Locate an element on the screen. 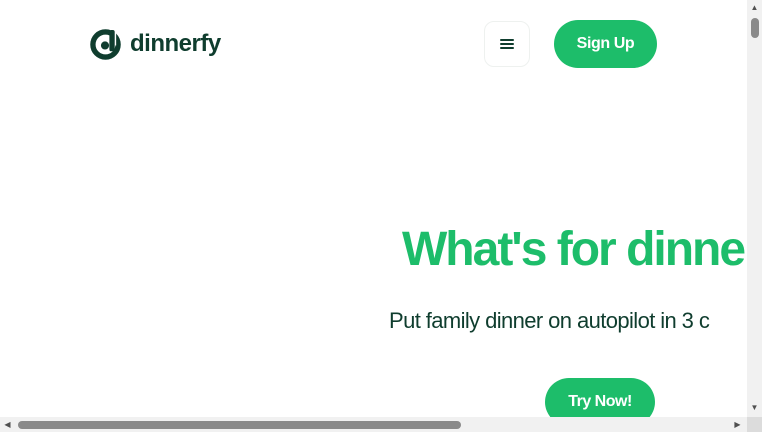 This screenshot has width=762, height=432. horizontal-scroll-thumb is located at coordinates (239, 425).